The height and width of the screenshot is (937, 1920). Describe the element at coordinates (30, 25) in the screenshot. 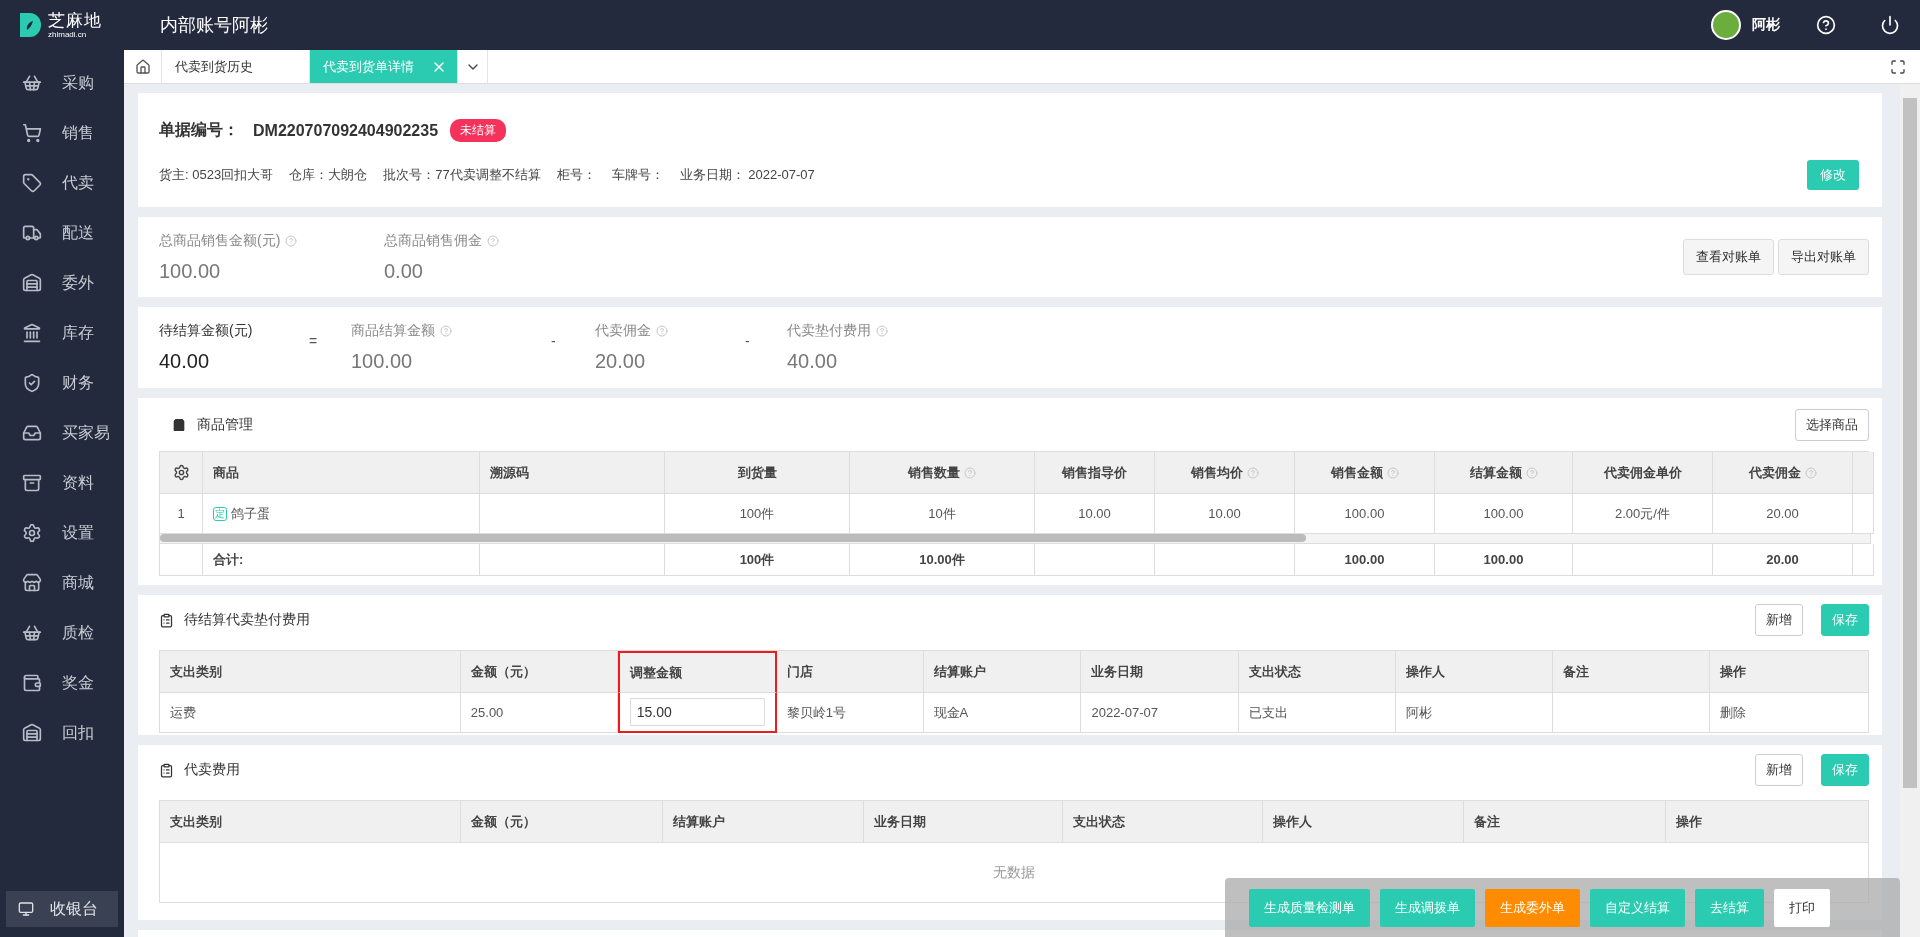

I see `logo-icon` at that location.